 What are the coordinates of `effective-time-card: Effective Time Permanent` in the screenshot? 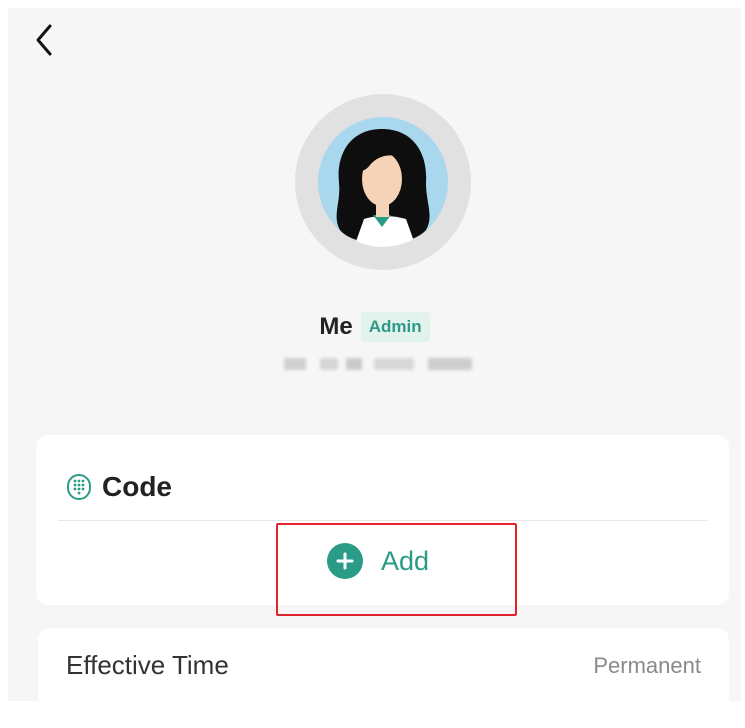 It's located at (383, 678).